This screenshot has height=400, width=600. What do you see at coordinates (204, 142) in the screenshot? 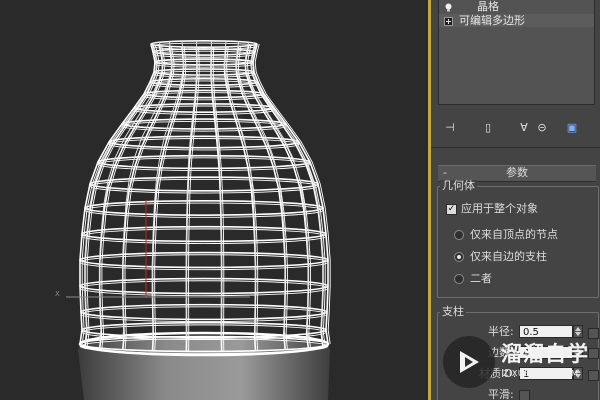
I see `lattice-ring` at bounding box center [204, 142].